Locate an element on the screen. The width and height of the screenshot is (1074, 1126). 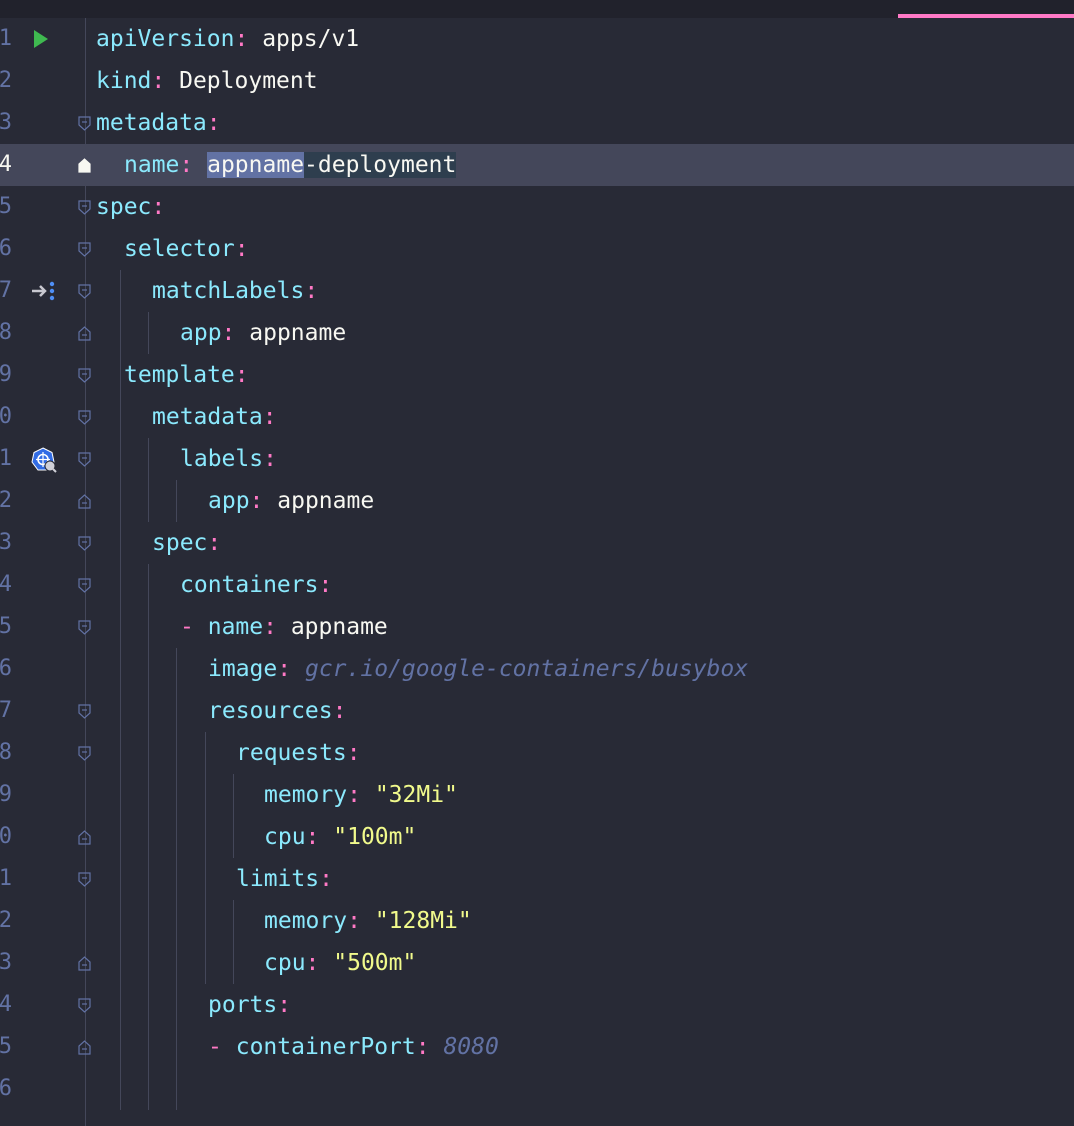
code-line-24: 4 ports: is located at coordinates (537, 1005).